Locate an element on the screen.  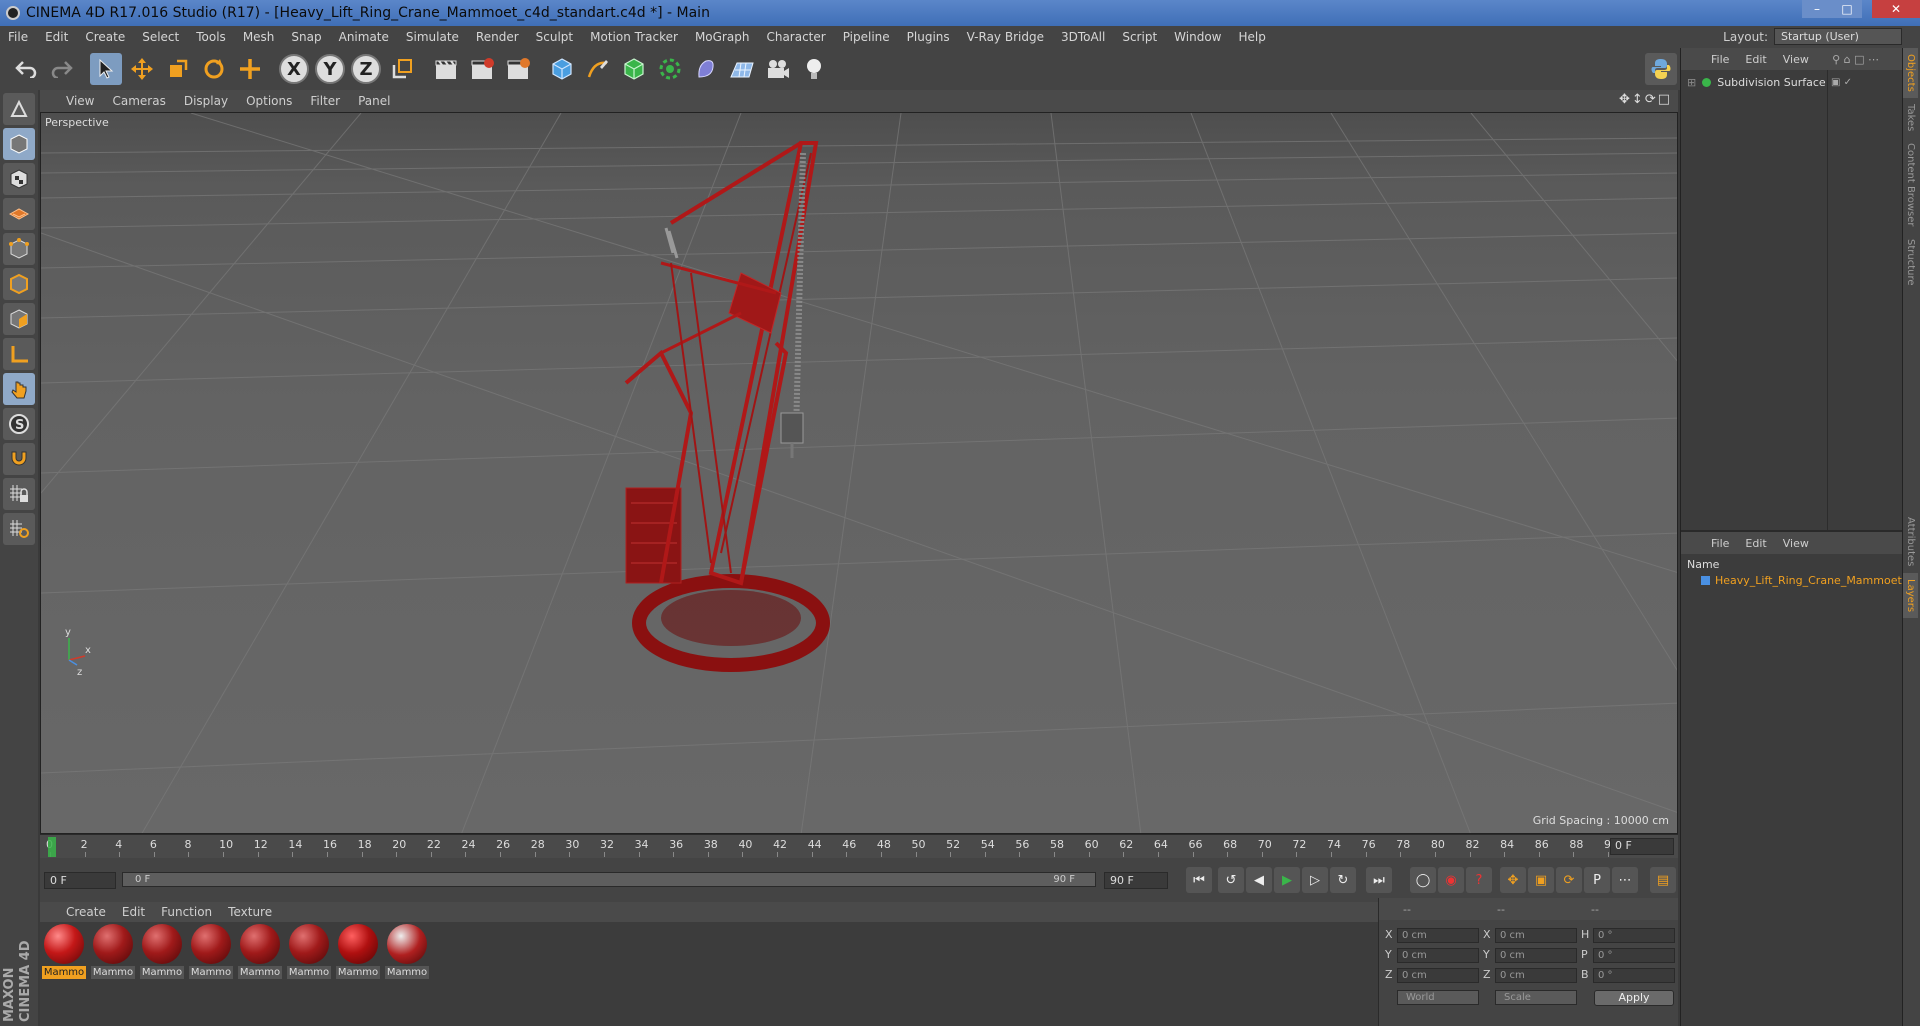
menu-vray-bridge: V-Ray Bridge is located at coordinates (1005, 37).